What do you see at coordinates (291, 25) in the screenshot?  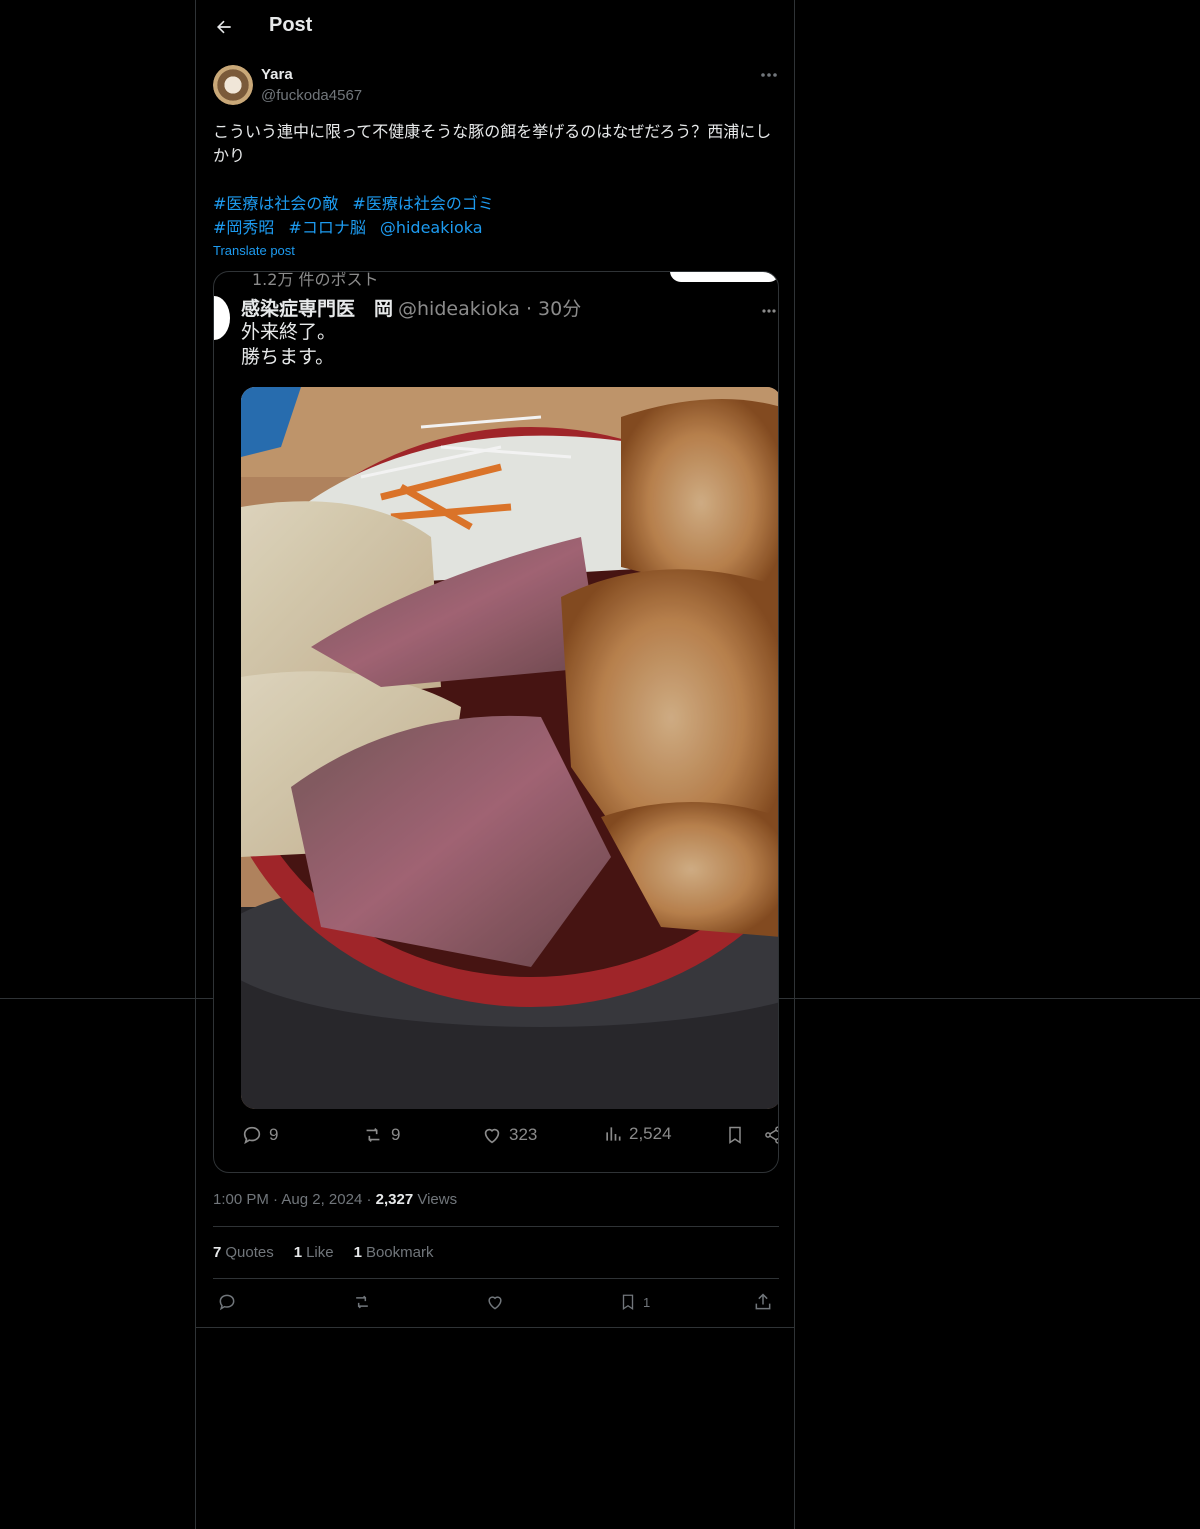 I see `page-title: Post` at bounding box center [291, 25].